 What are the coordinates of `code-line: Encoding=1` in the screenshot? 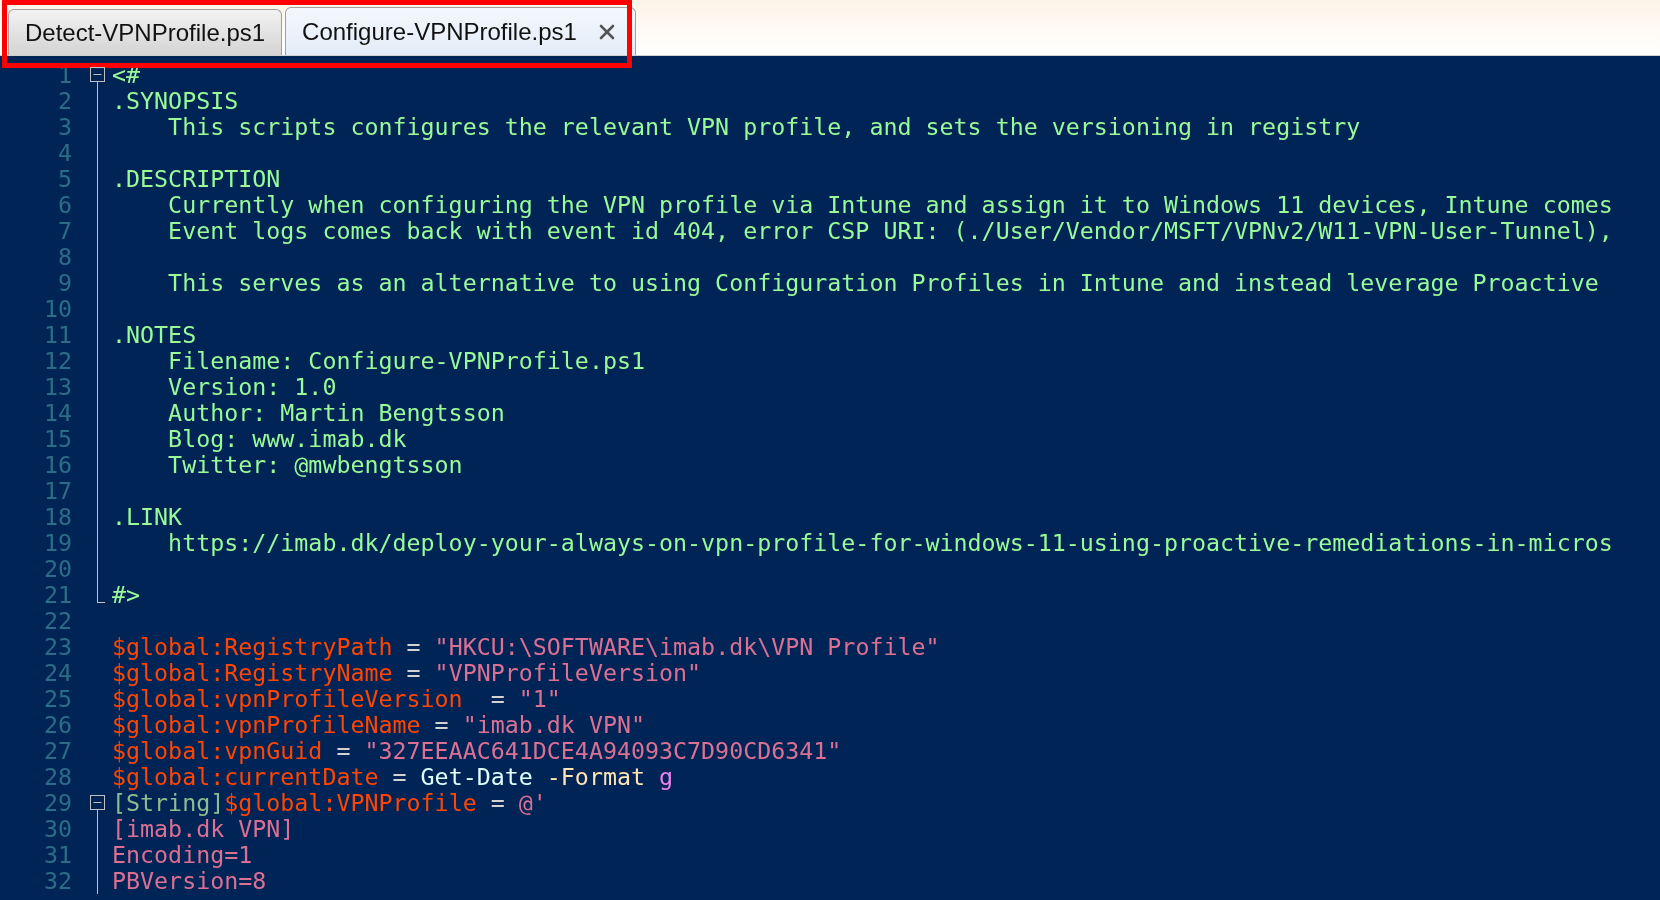 It's located at (182, 855).